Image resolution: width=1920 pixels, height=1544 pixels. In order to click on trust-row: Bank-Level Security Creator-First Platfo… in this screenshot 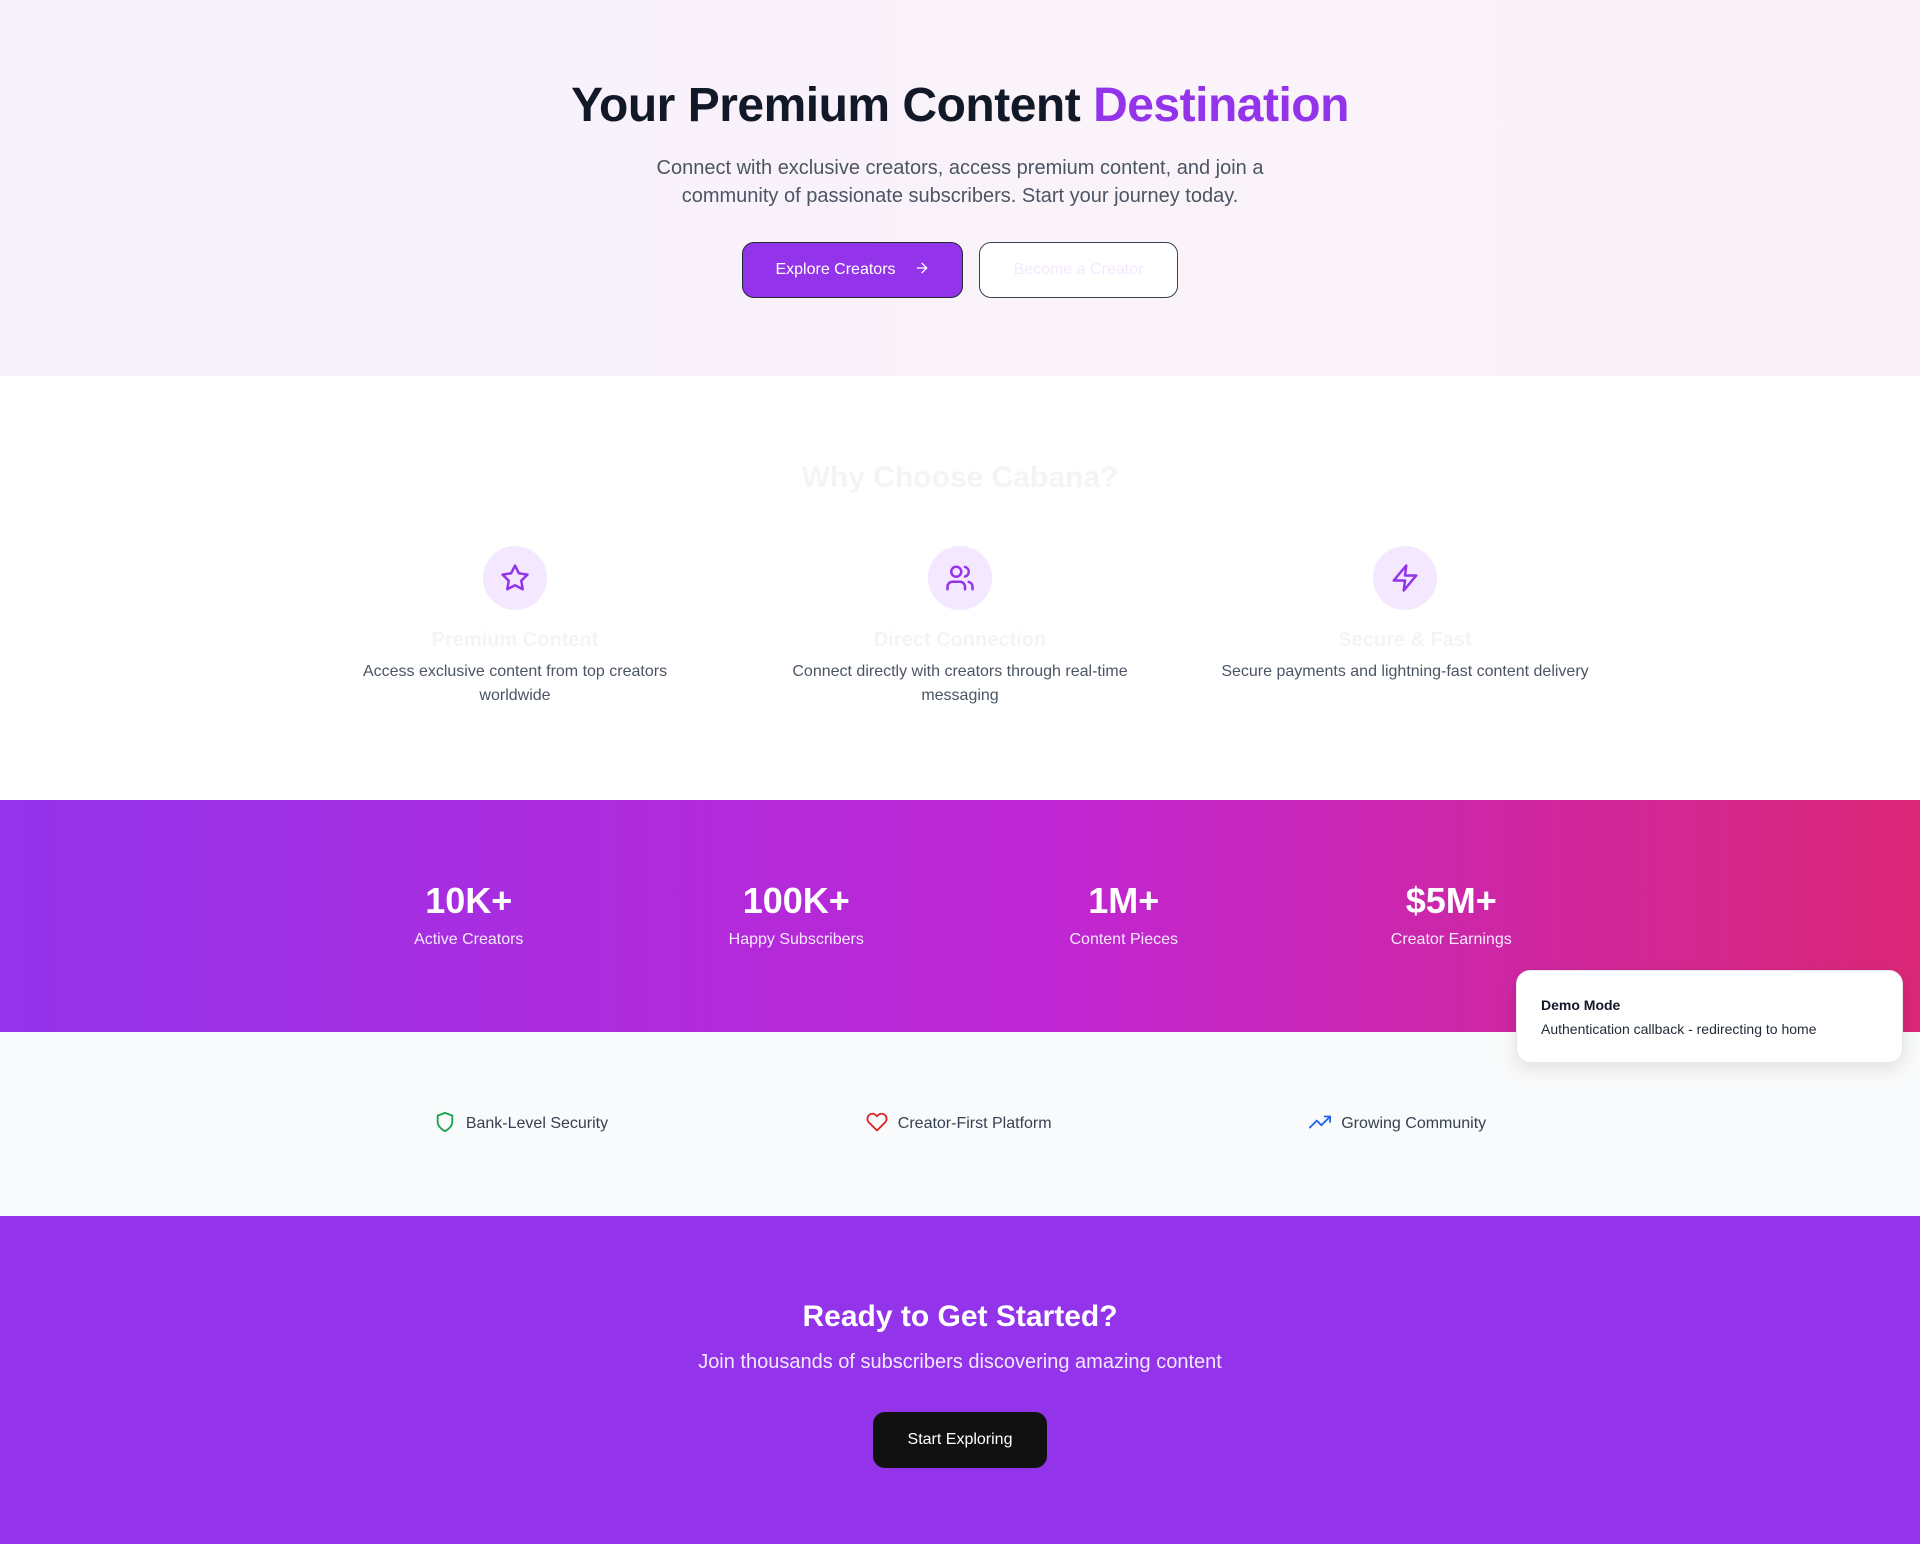, I will do `click(960, 1124)`.